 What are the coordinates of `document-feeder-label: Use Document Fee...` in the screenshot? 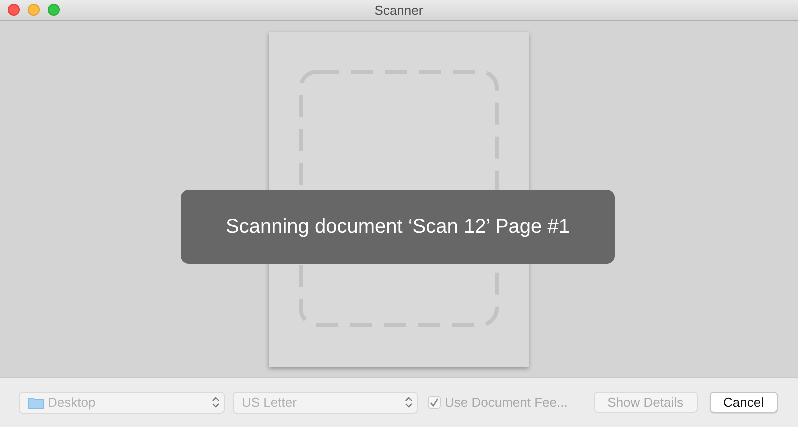 It's located at (506, 402).